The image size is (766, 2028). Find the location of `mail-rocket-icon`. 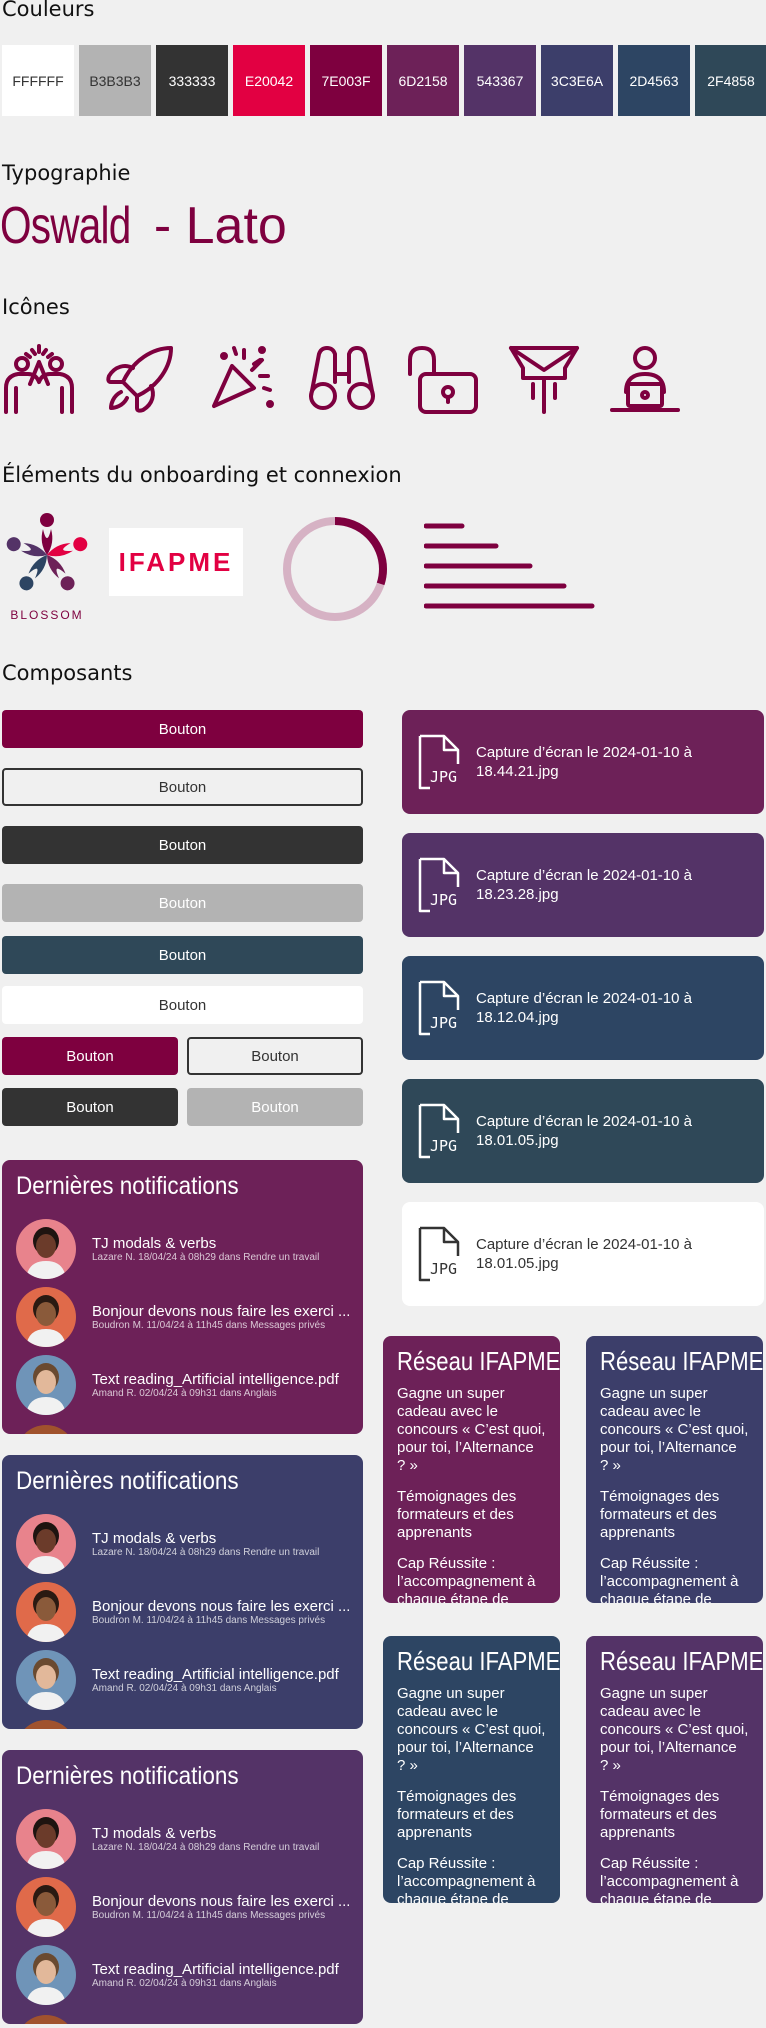

mail-rocket-icon is located at coordinates (544, 380).